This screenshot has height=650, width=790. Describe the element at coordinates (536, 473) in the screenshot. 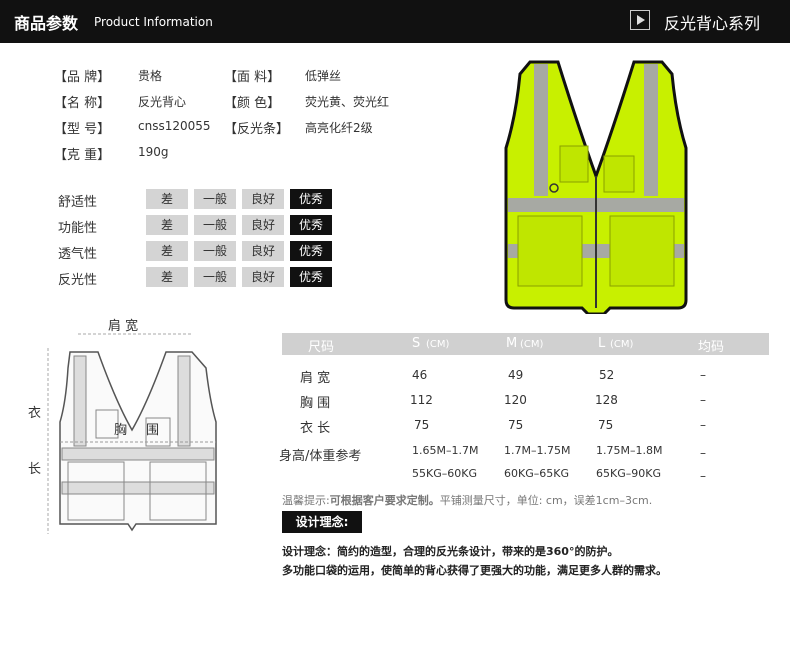

I see `weight-m: 60KG–65KG` at that location.